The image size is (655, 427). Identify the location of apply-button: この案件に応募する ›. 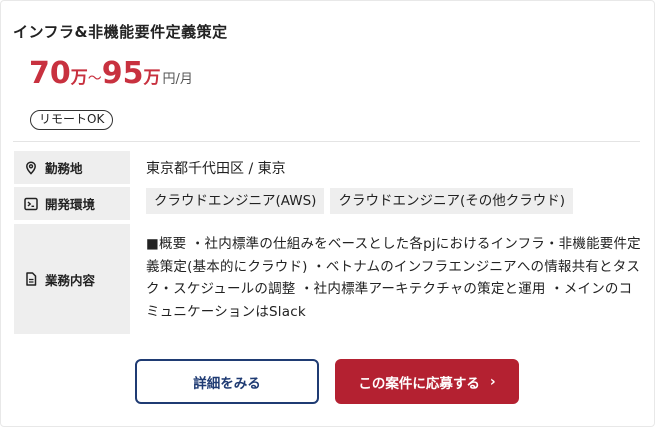
(427, 381).